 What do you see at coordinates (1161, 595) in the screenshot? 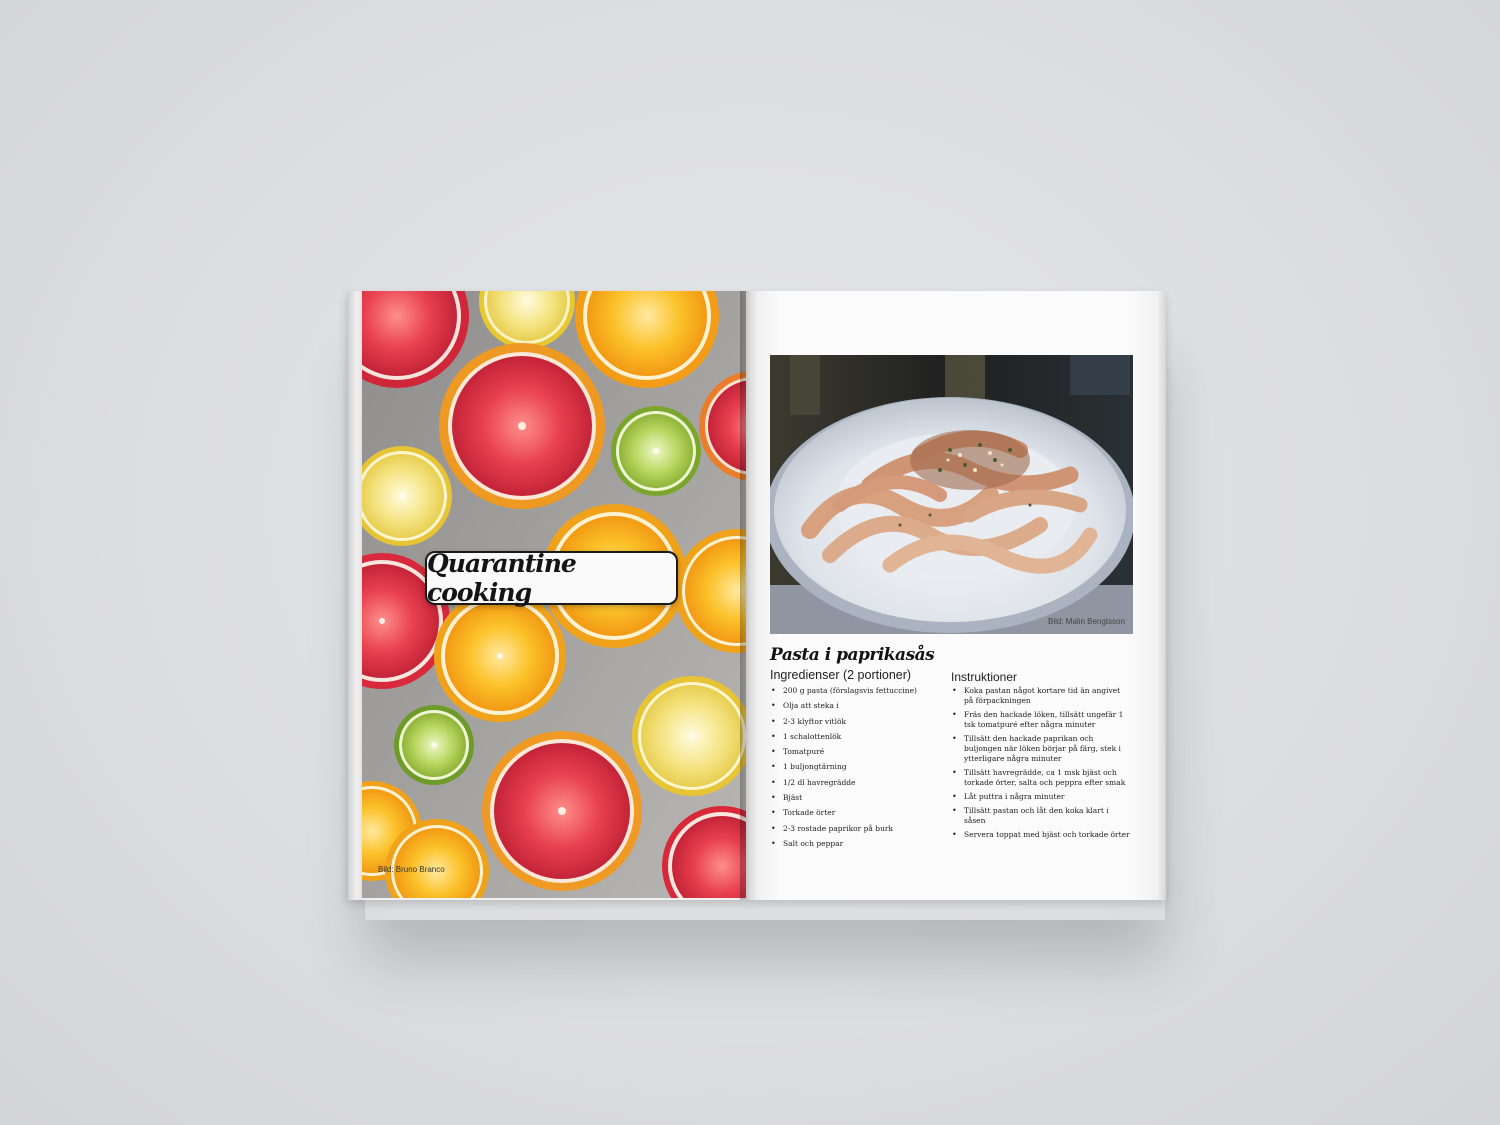
I see `right-page-edge` at bounding box center [1161, 595].